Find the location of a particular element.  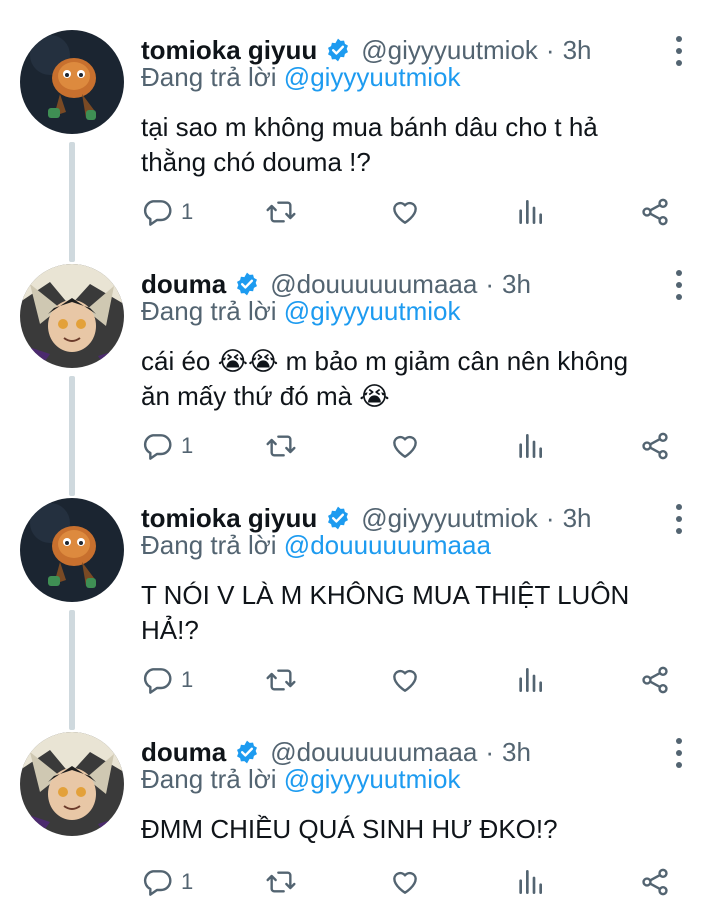

tweet-text: T NÓI V LÀ M KHÔNG MUA THIỆT LUÔN HẢ!? is located at coordinates (385, 612).